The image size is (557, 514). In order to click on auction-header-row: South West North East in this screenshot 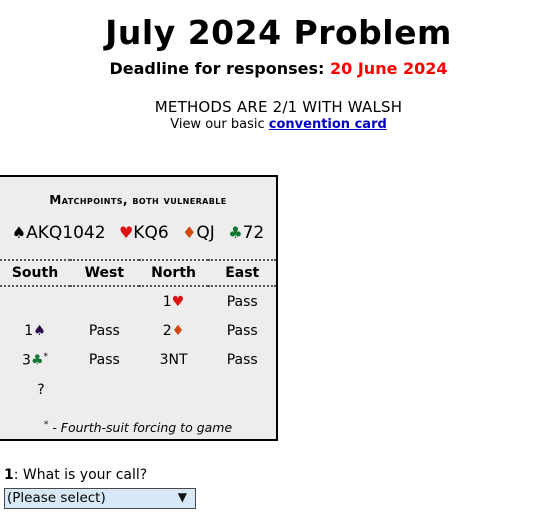, I will do `click(138, 273)`.